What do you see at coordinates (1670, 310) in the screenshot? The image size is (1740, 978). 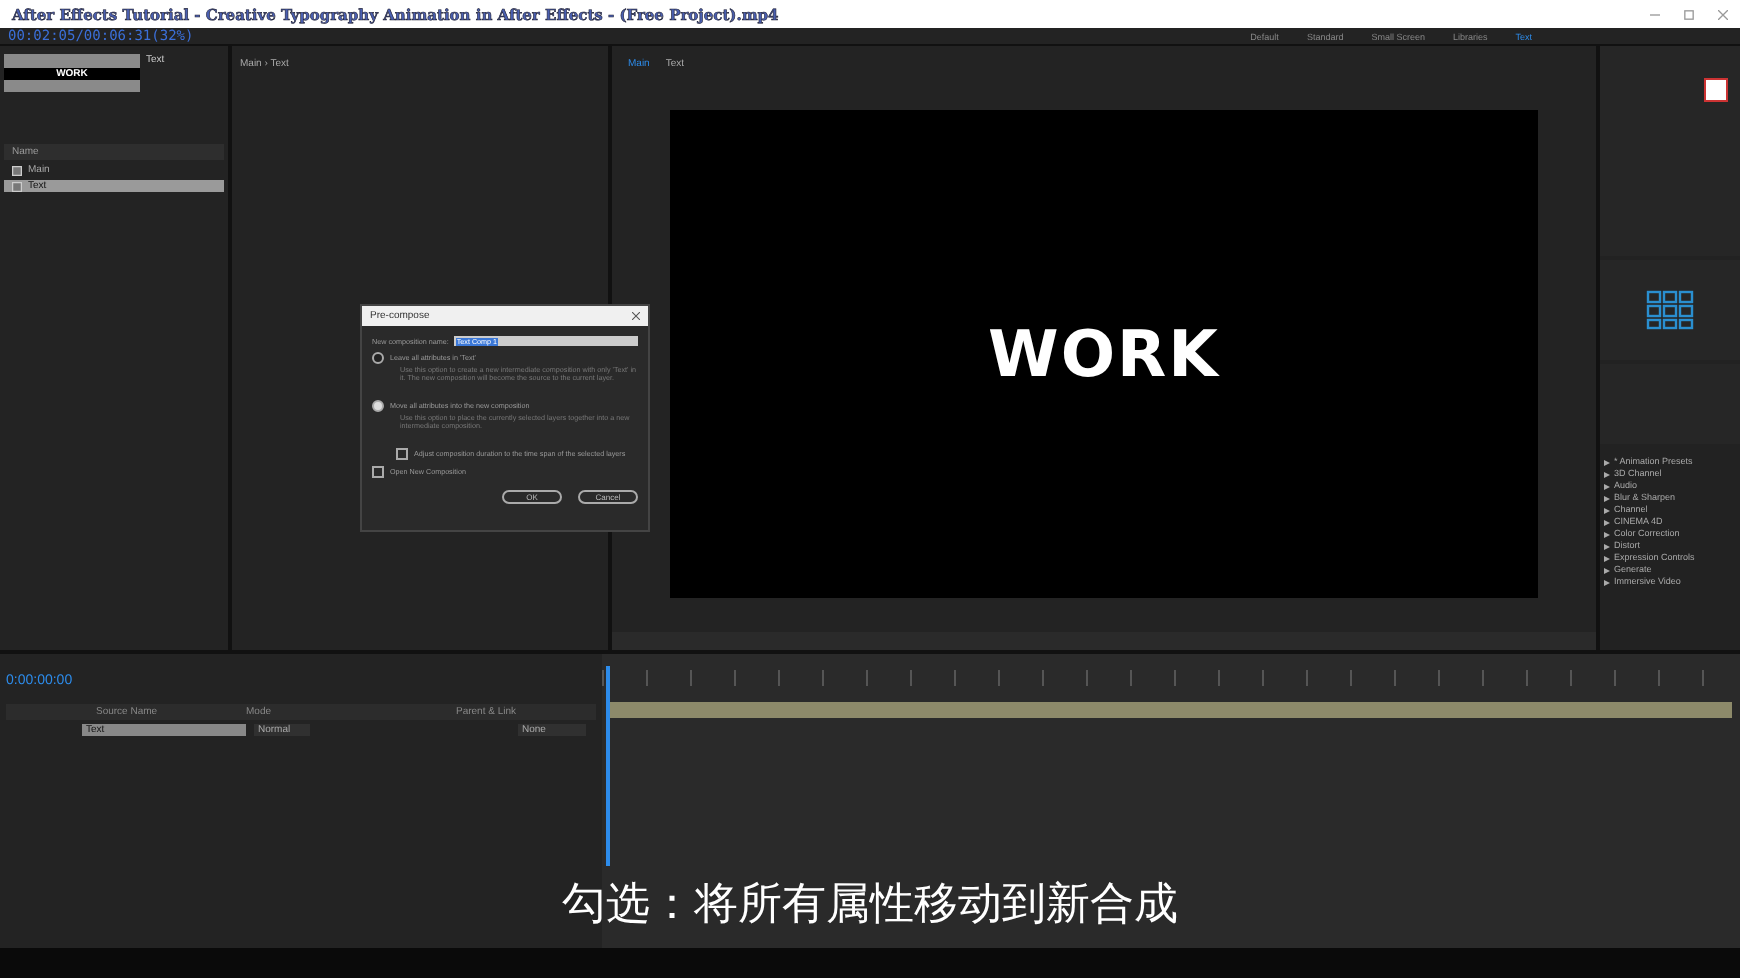 I see `anchor-grid-icon` at bounding box center [1670, 310].